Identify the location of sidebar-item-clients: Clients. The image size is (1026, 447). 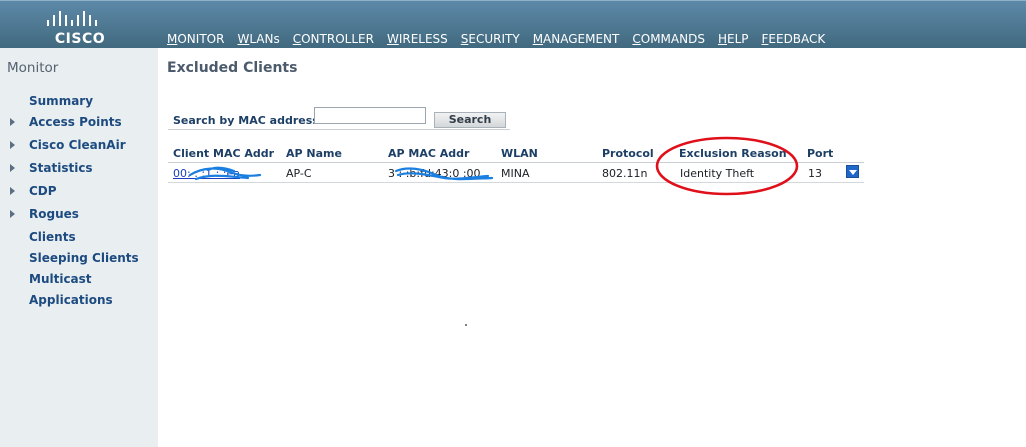
(43, 238).